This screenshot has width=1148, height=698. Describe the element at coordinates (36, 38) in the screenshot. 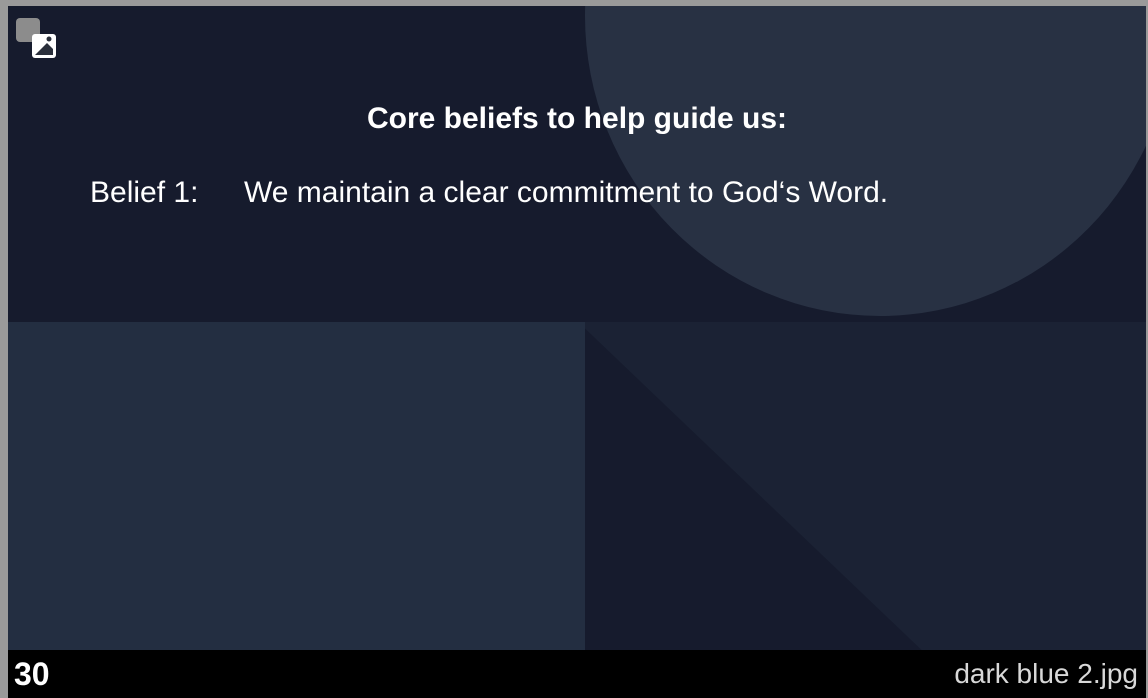

I see `image-media-icon` at that location.